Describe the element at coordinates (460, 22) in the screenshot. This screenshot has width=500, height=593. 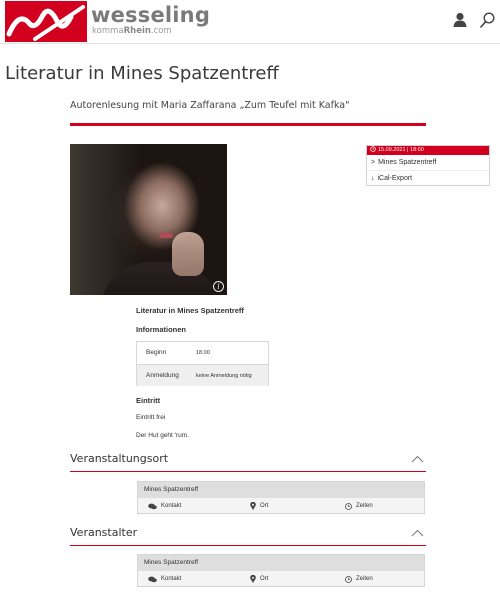
I see `user-icon` at that location.